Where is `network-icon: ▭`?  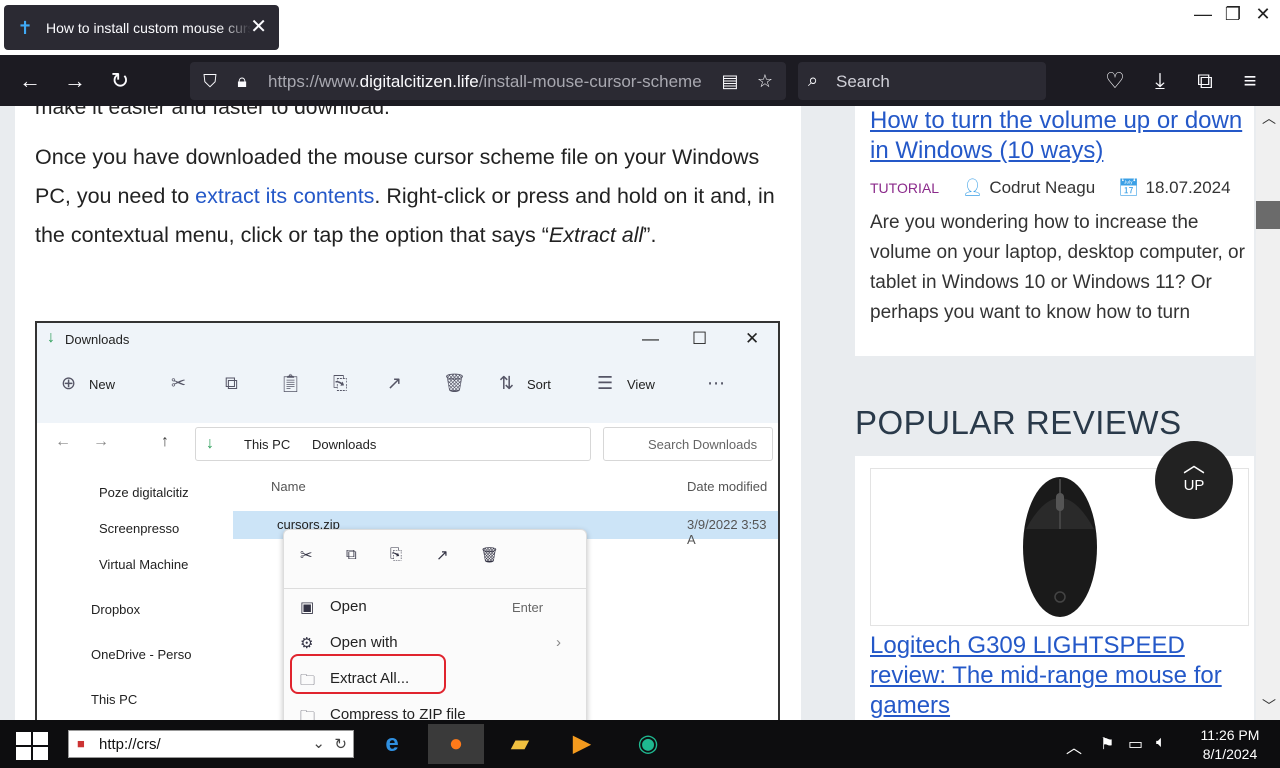 network-icon: ▭ is located at coordinates (1135, 744).